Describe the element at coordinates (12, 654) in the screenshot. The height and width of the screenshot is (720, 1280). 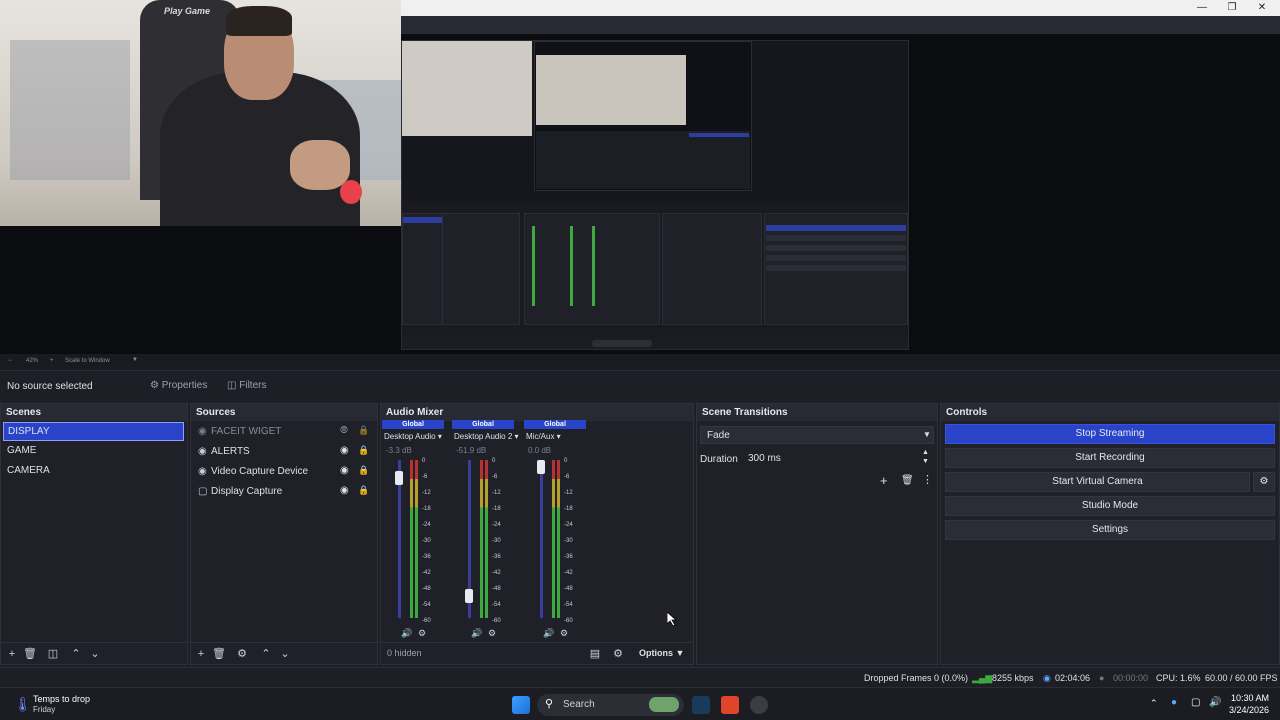
I see `add-scene-button: +` at that location.